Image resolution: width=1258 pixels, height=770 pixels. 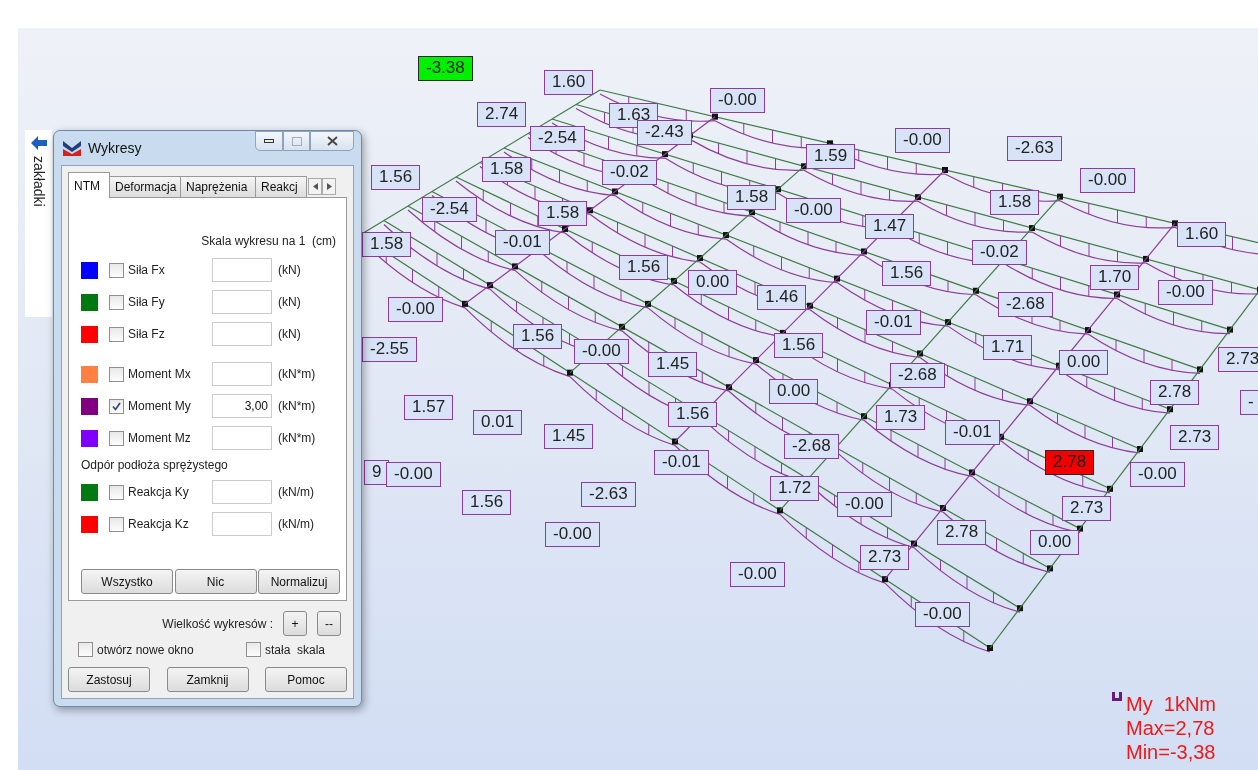 What do you see at coordinates (1171, 704) in the screenshot?
I see `legend-title: My 1kNm` at bounding box center [1171, 704].